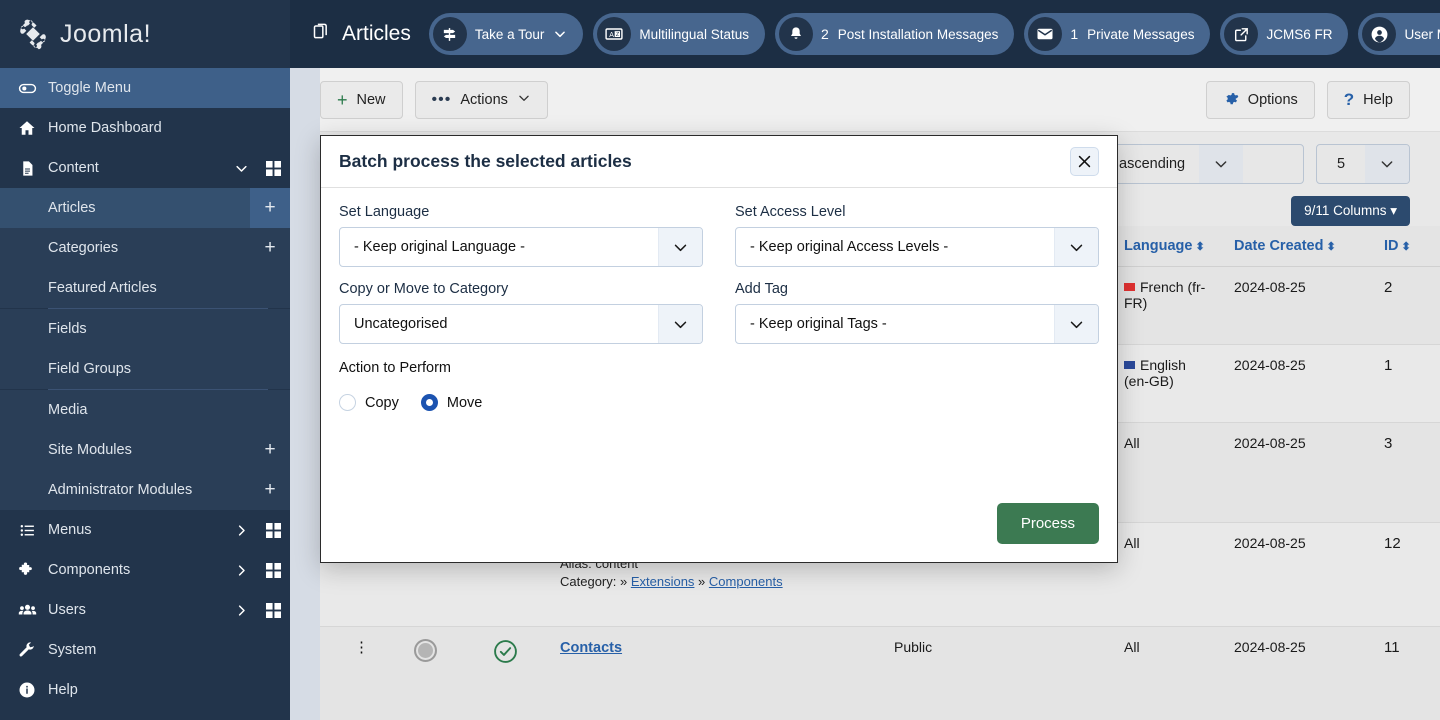 The image size is (1440, 720). Describe the element at coordinates (1407, 673) in the screenshot. I see `row-id-cell: 11` at that location.